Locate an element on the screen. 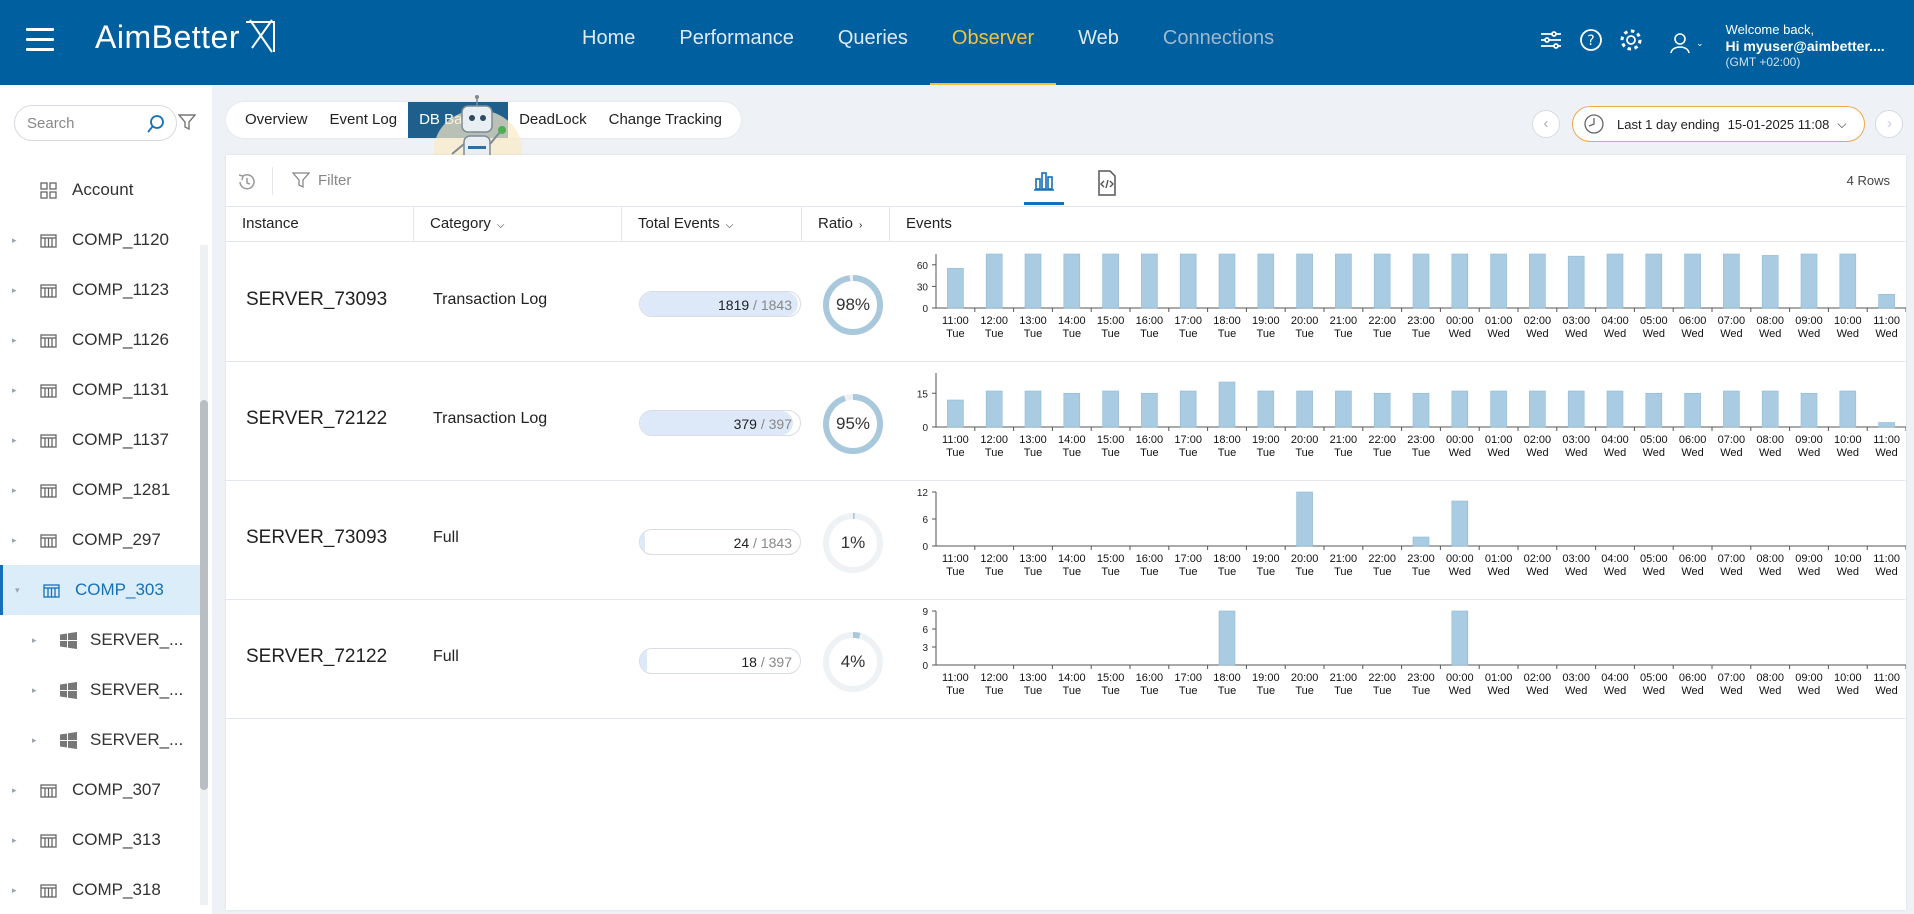 This screenshot has height=914, width=1914. sidebar-item: ▸ COMP_313 is located at coordinates (100, 840).